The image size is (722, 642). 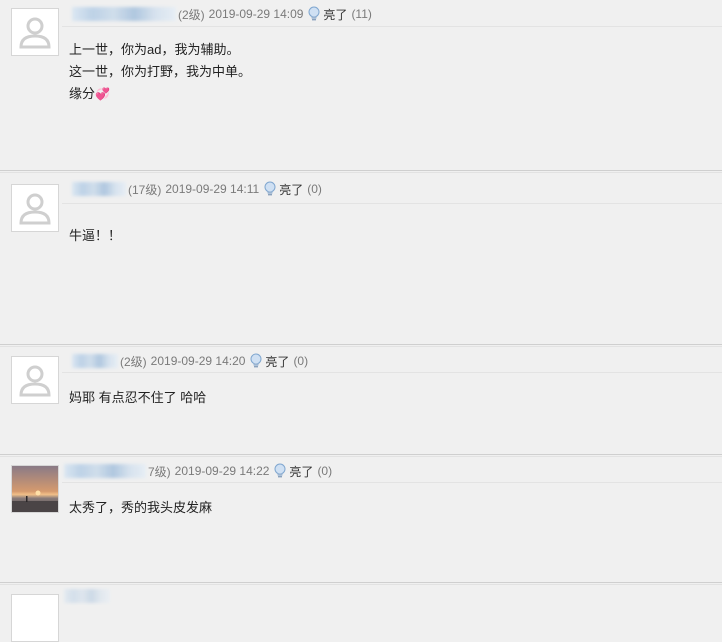 I want to click on like-count: (11), so click(x=361, y=14).